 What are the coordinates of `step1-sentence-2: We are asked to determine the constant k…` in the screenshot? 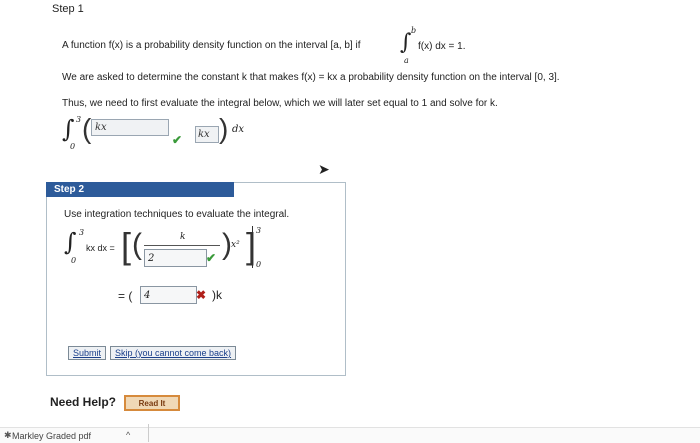 It's located at (311, 77).